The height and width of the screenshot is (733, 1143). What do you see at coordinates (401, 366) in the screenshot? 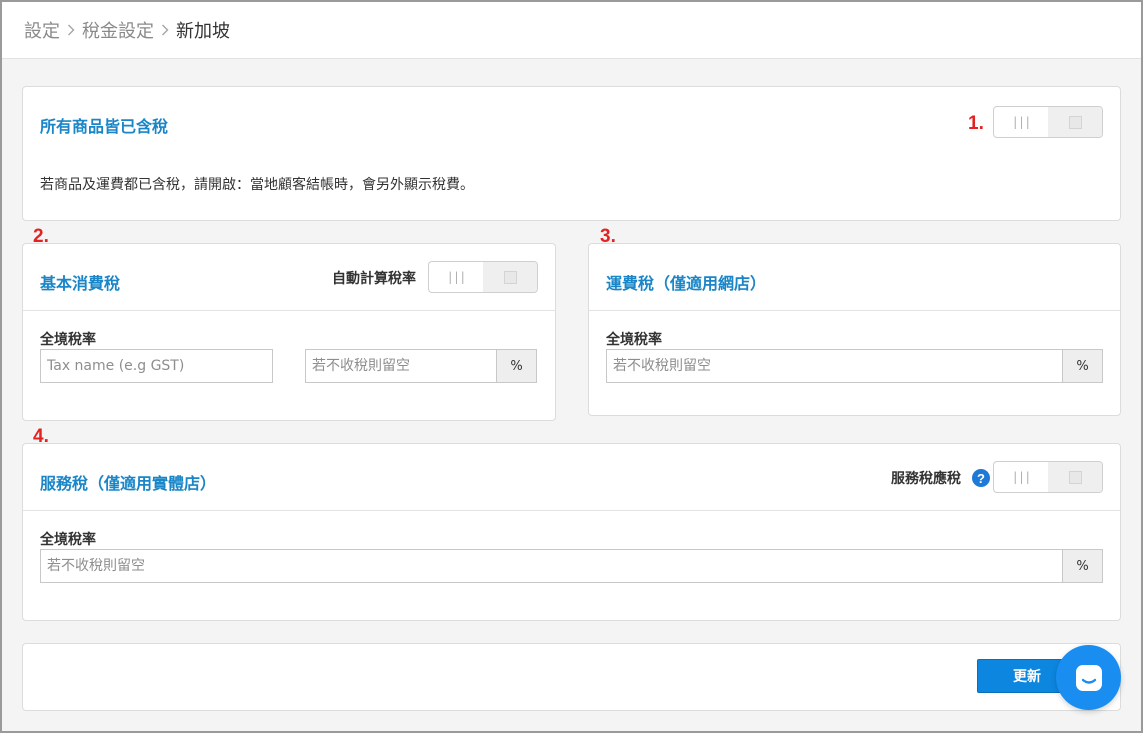
I see `basic-rate-input` at bounding box center [401, 366].